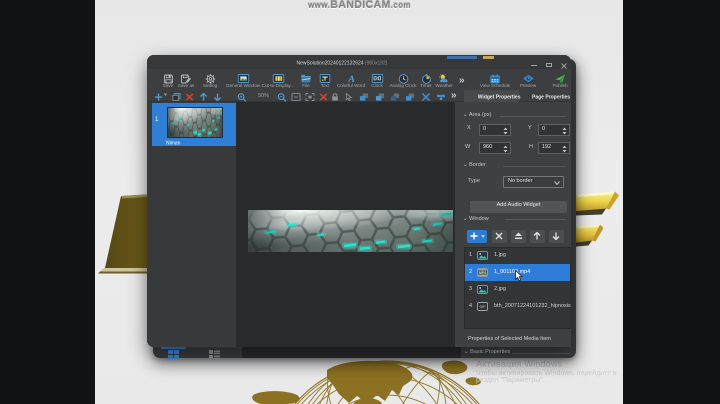  I want to click on svg-text: MP4, so click(482, 272).